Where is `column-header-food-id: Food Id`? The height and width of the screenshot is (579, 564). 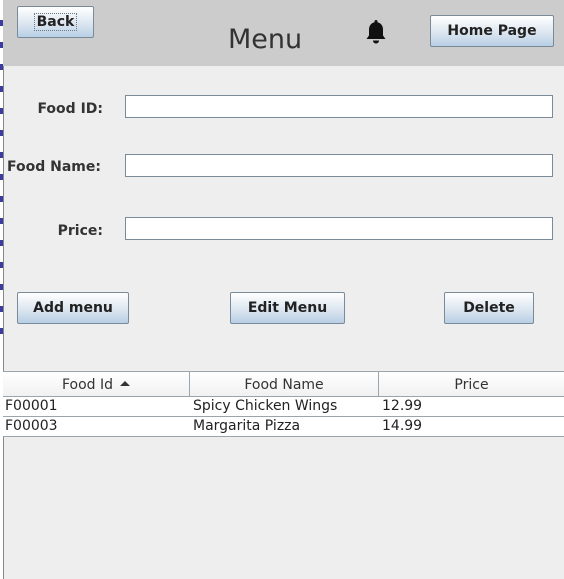
column-header-food-id: Food Id is located at coordinates (96, 384).